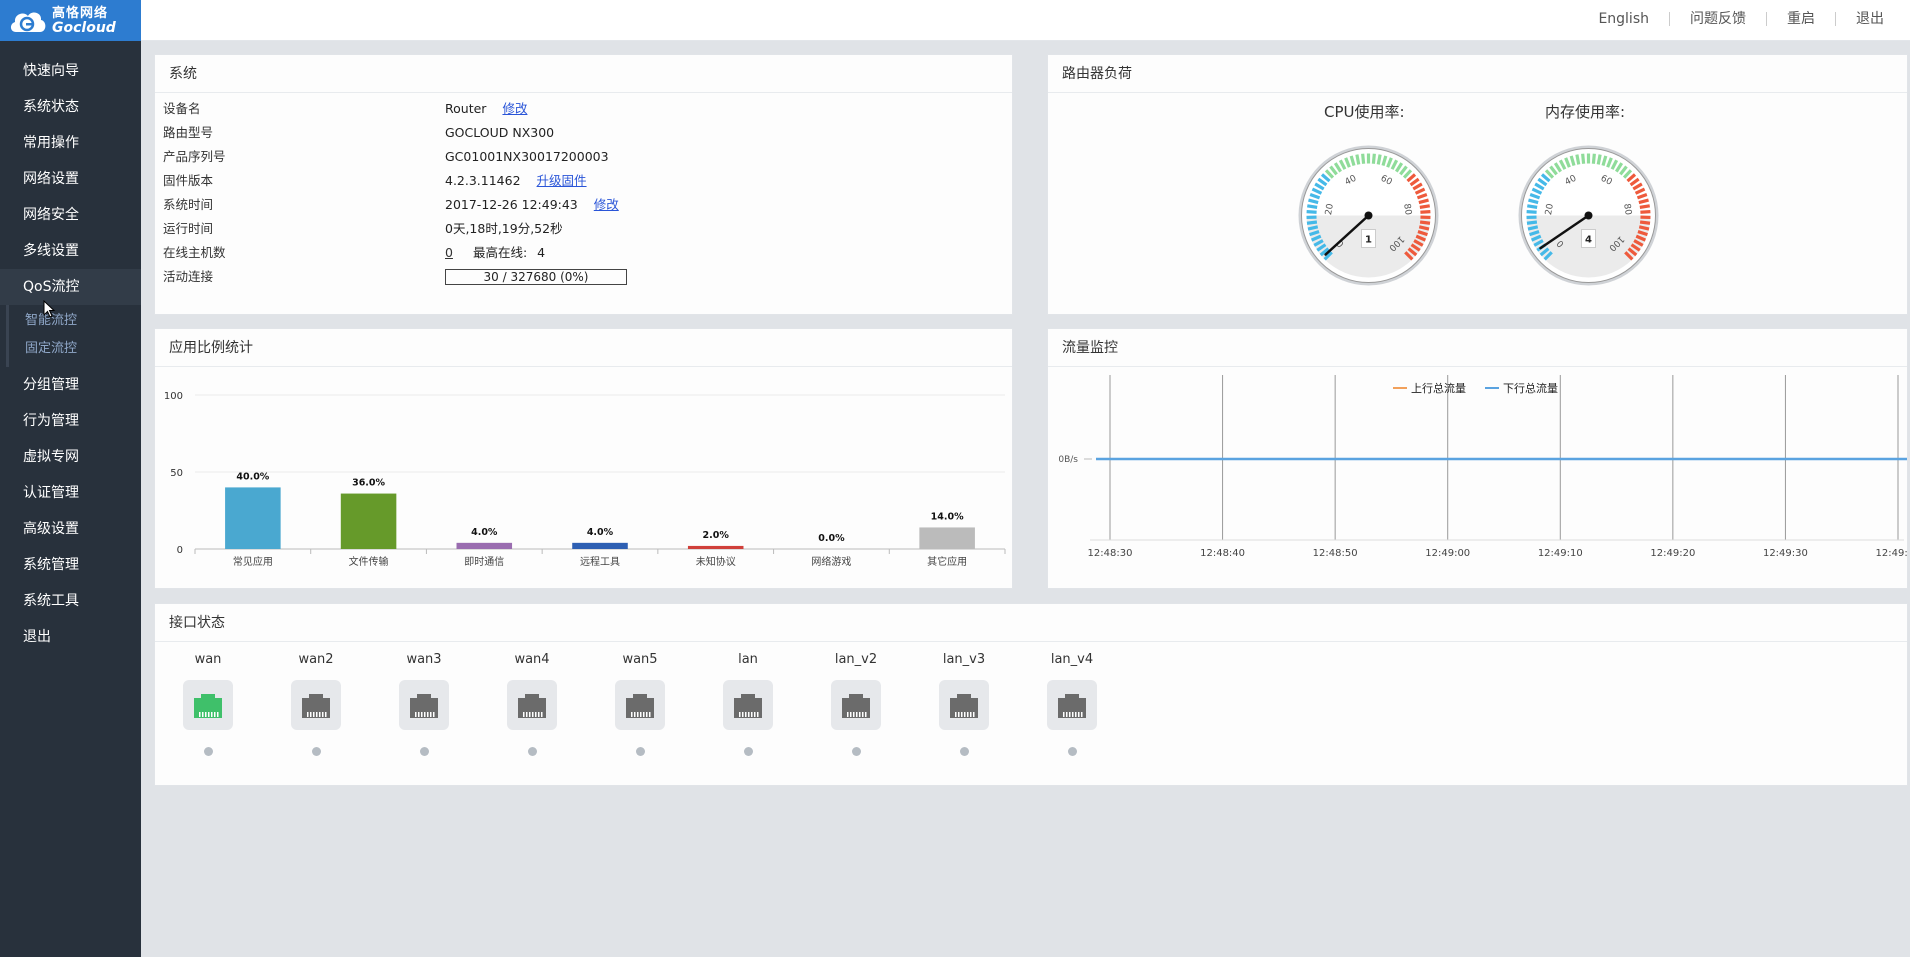 This screenshot has height=957, width=1910. What do you see at coordinates (606, 205) in the screenshot?
I see `edit-time-link: 修改` at bounding box center [606, 205].